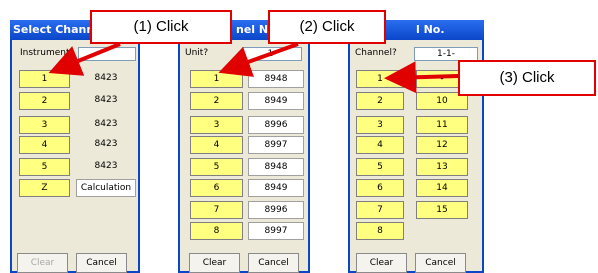  I want to click on callout-arrows, so click(253, 68).